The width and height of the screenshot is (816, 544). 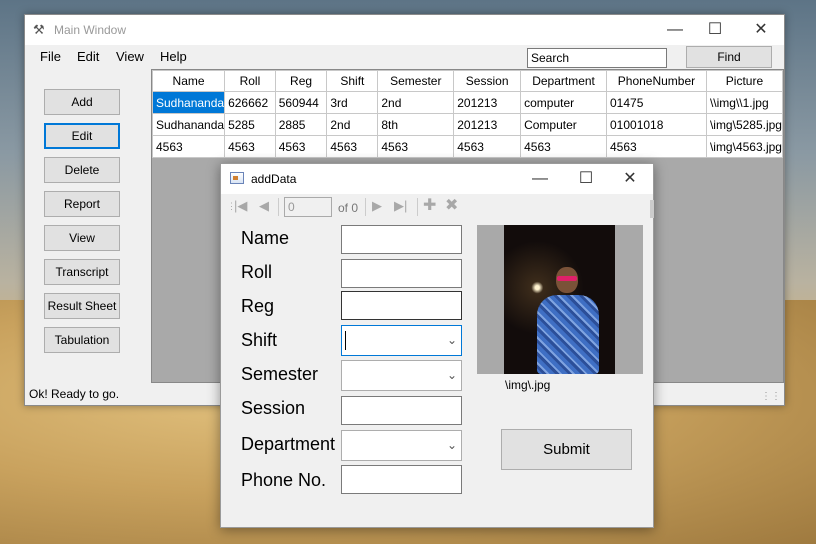 I want to click on table-cell: 01475, so click(x=656, y=102).